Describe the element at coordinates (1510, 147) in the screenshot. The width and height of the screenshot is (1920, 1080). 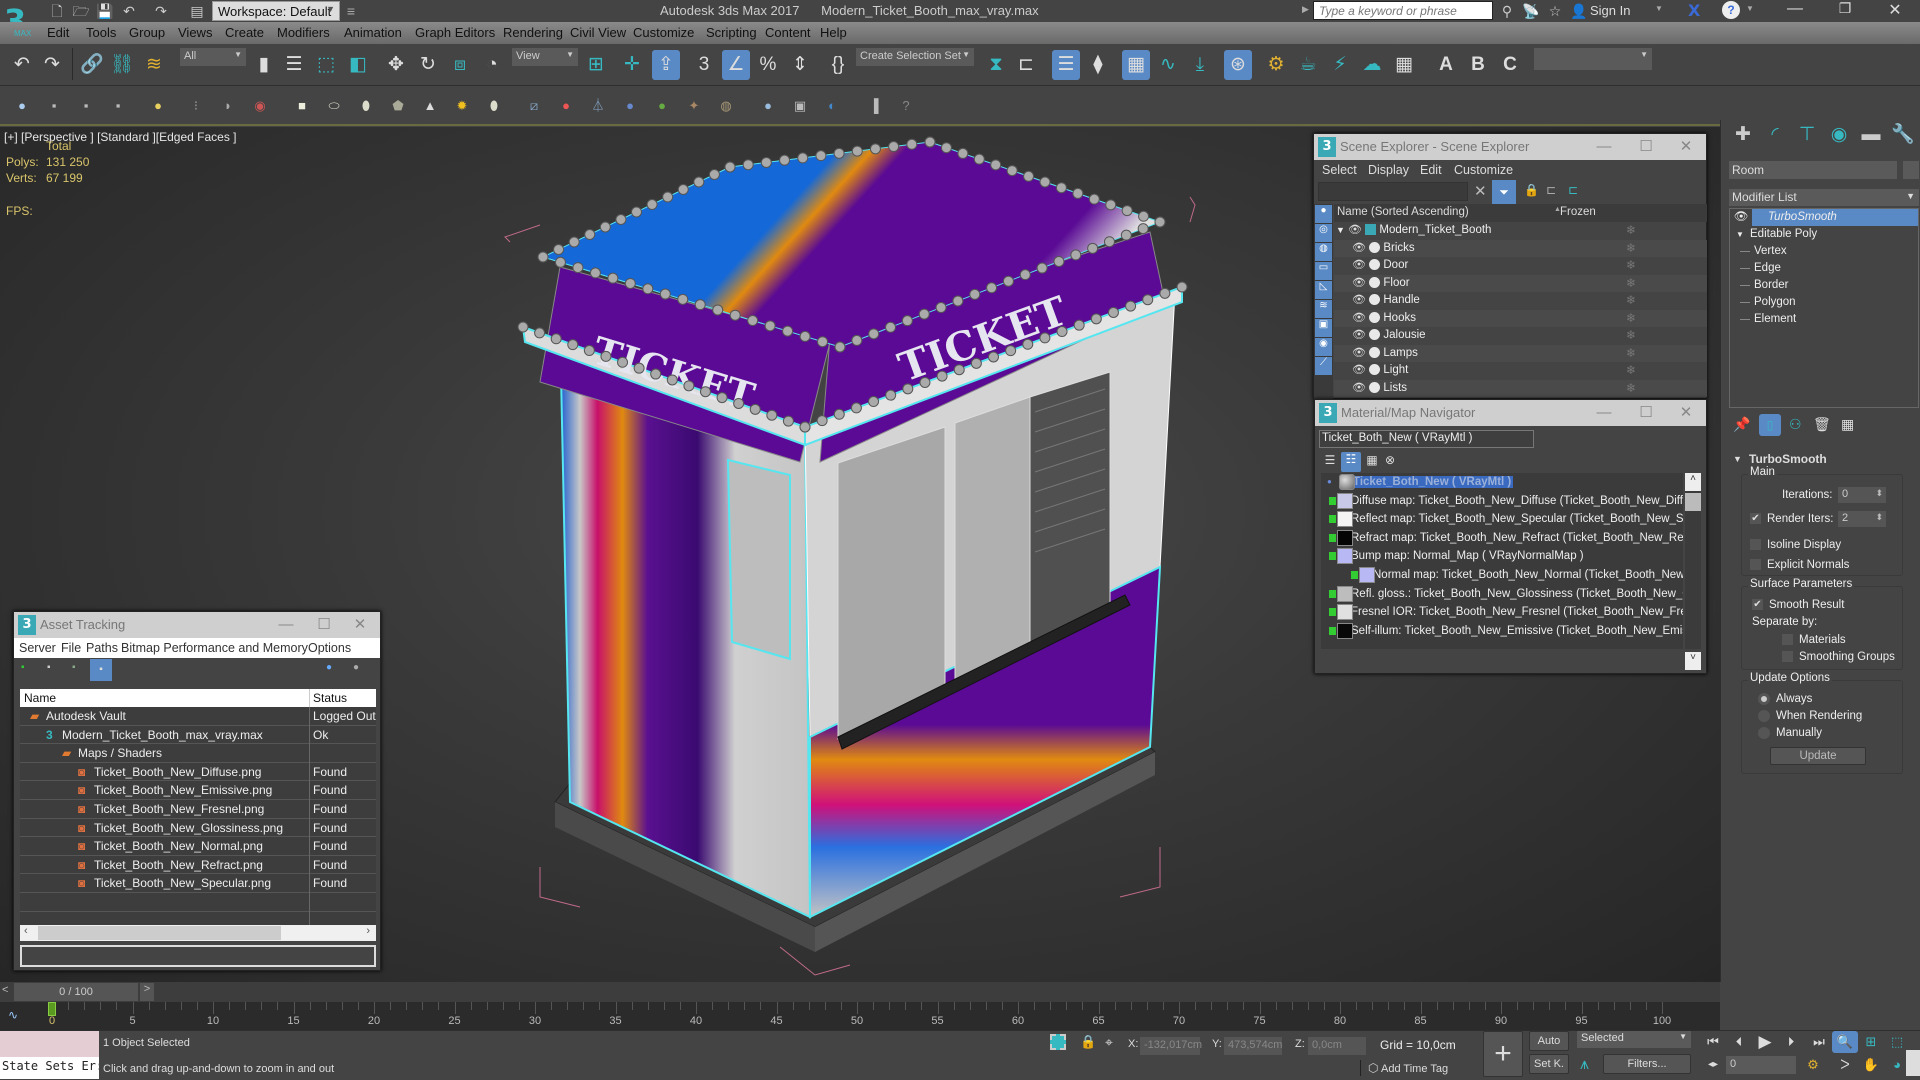
I see `scene-explorer-titlebar: 3 Scene Explorer - Scene Explorer — ☐ ✕` at that location.